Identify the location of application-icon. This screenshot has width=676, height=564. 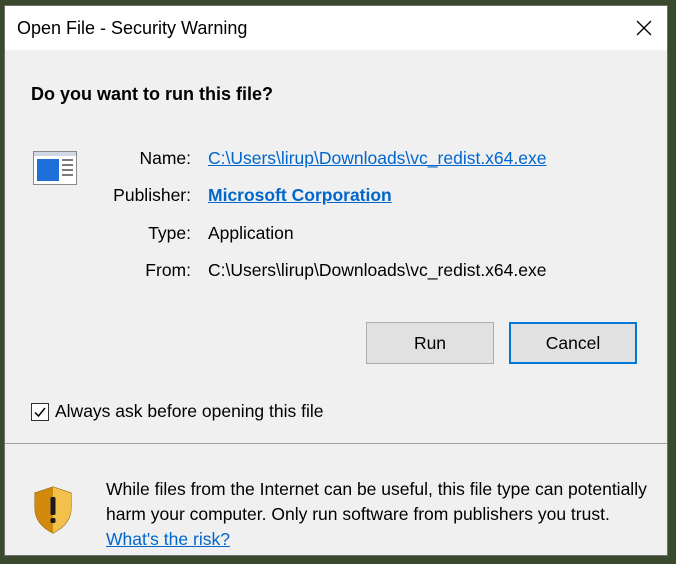
(55, 168).